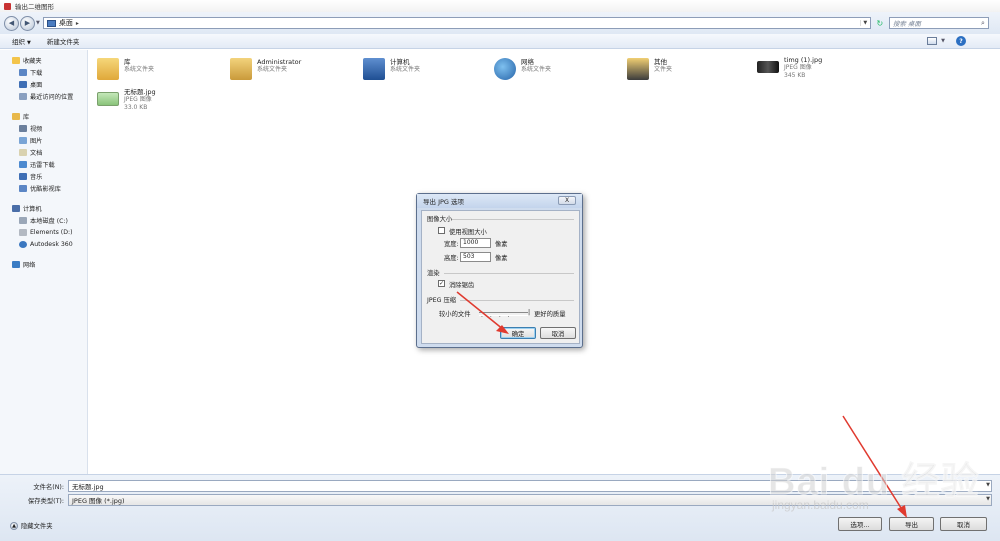 Image resolution: width=1000 pixels, height=541 pixels. Describe the element at coordinates (502, 329) in the screenshot. I see `arrow-to-ok-head` at that location.